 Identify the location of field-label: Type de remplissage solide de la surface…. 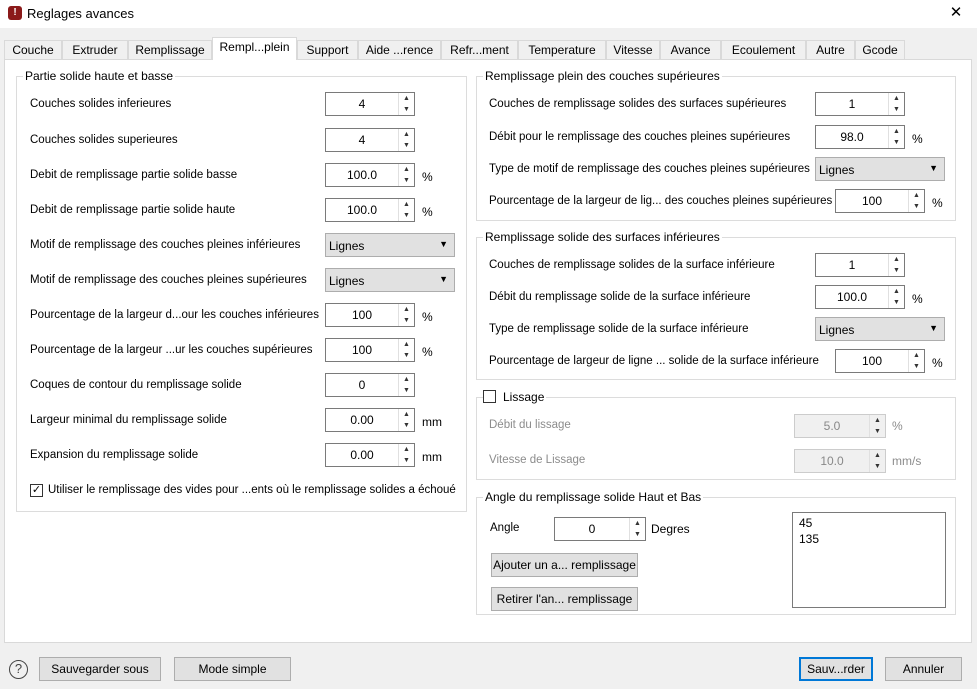
(619, 329).